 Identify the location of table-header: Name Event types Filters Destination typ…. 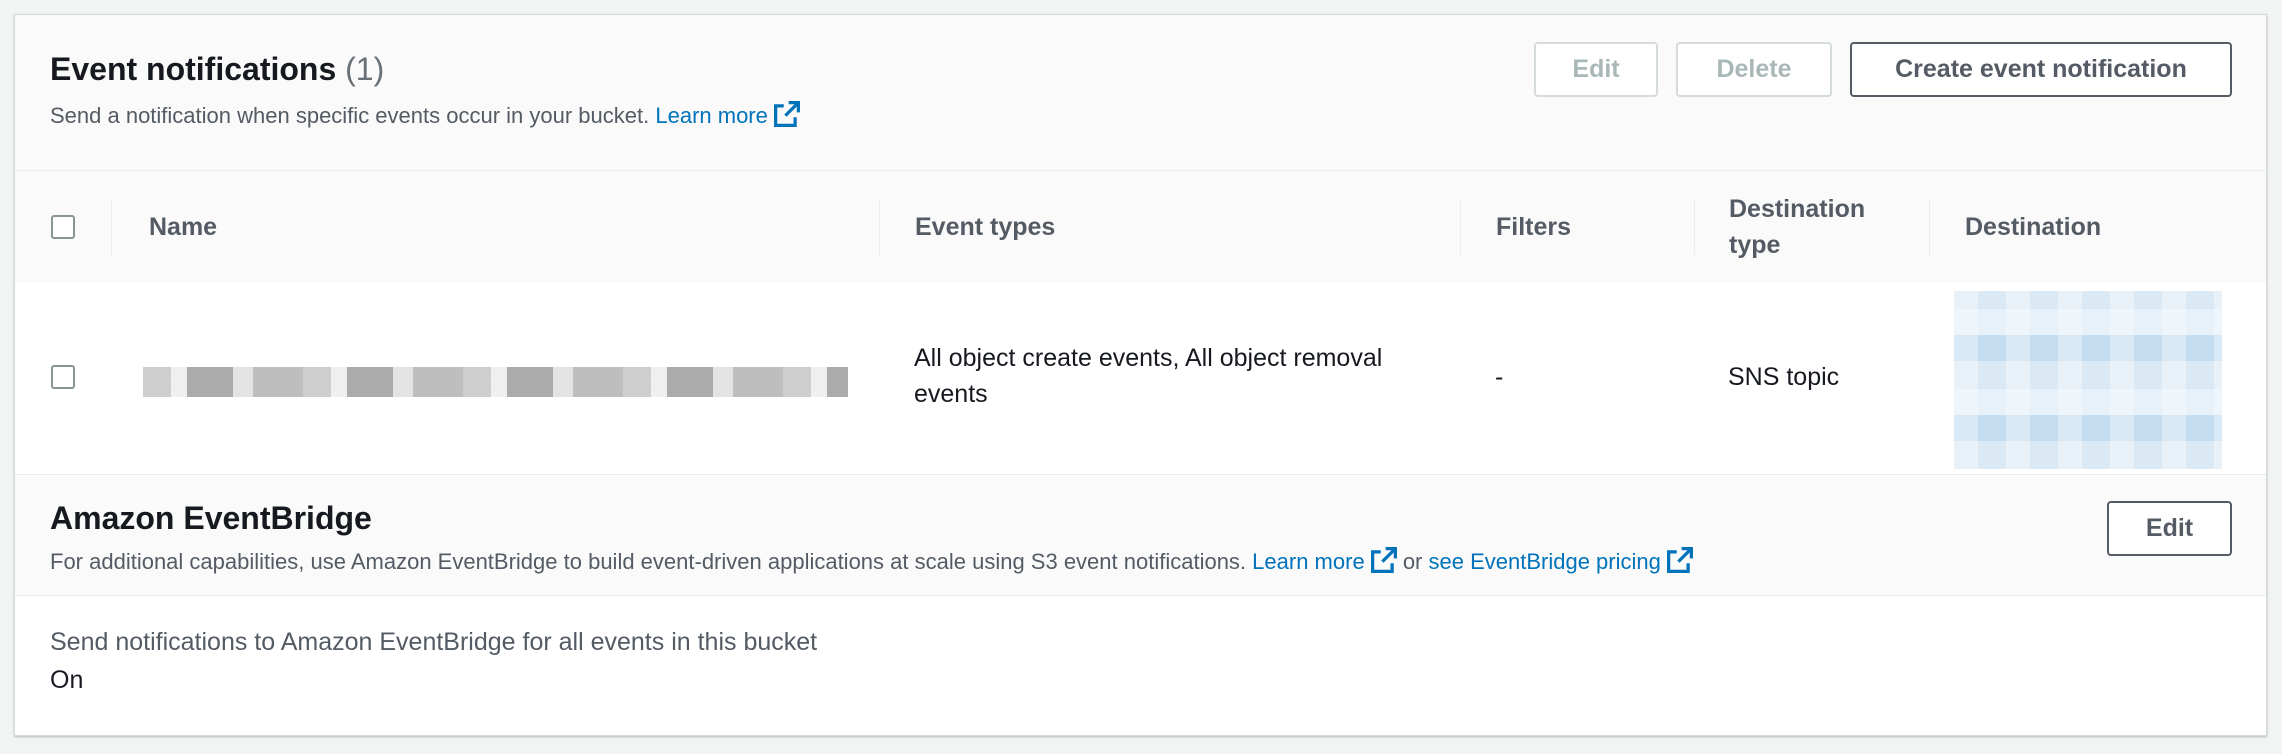
(1140, 227).